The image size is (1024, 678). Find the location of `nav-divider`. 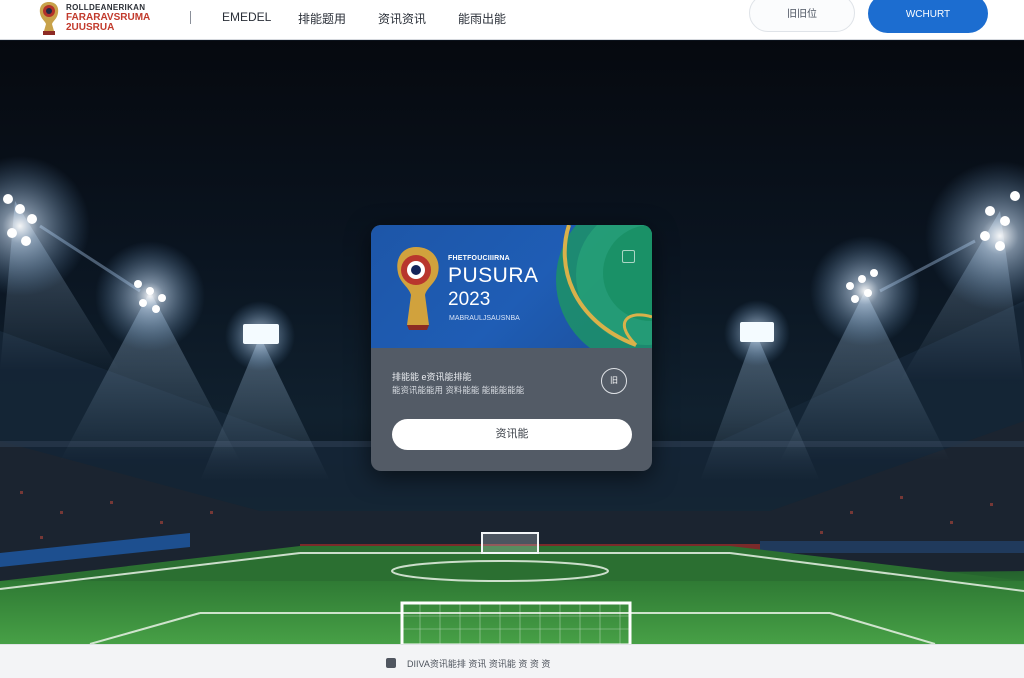

nav-divider is located at coordinates (190, 17).